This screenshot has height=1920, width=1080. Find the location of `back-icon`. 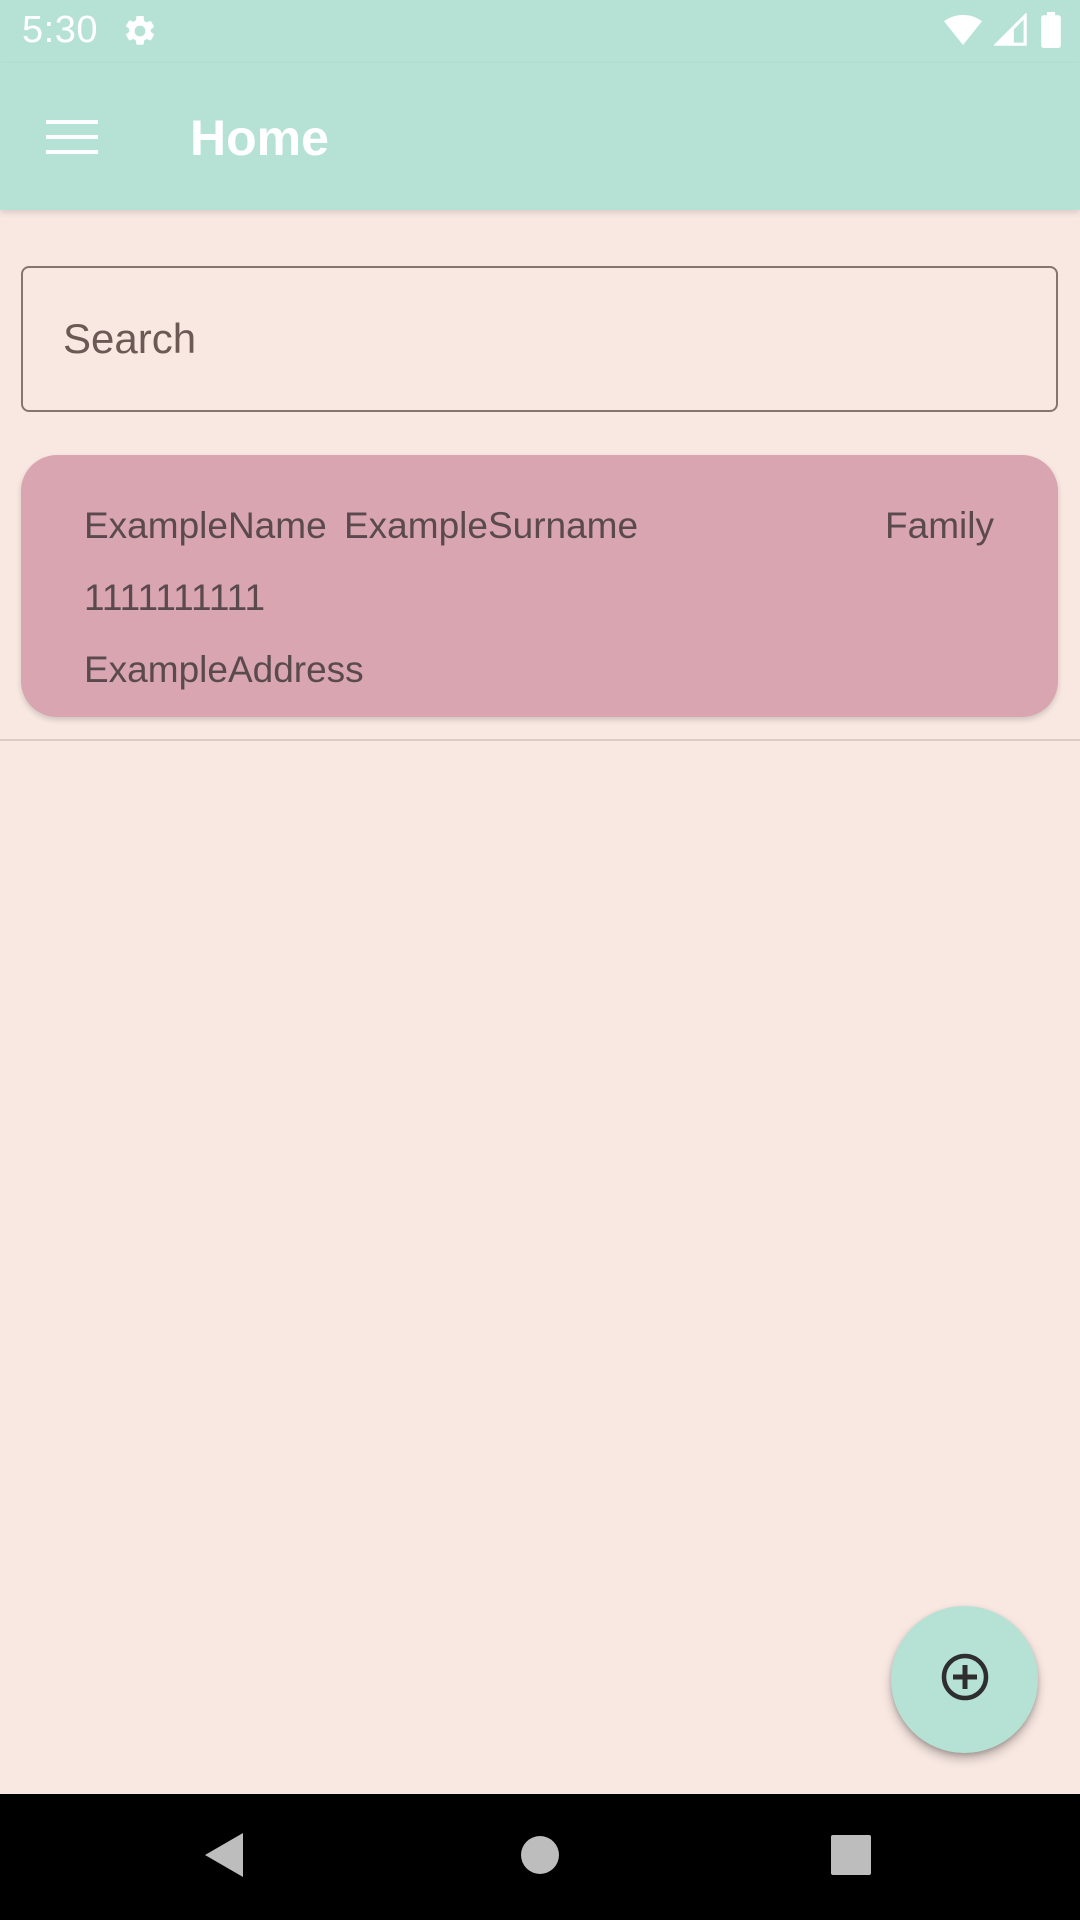

back-icon is located at coordinates (225, 1857).